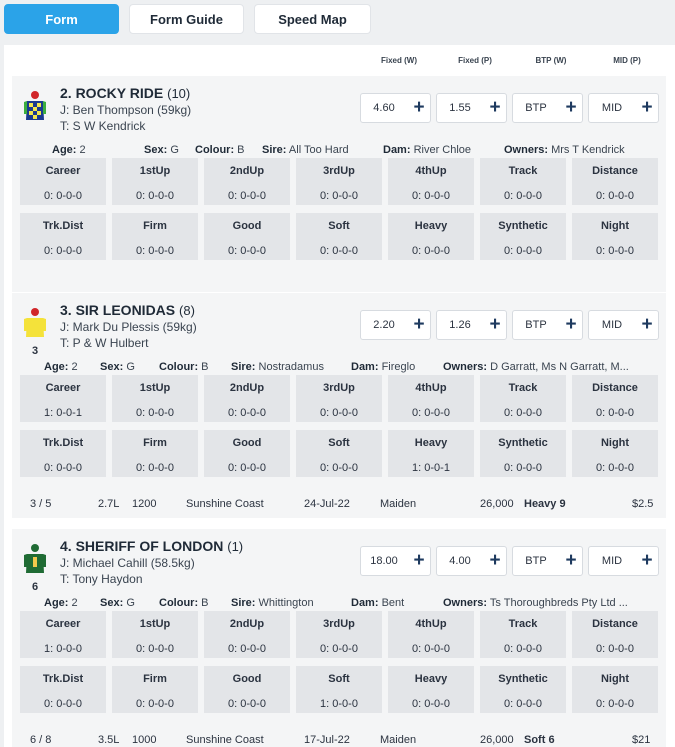 This screenshot has height=747, width=675. I want to click on fixed-win-odds-button: 18.00 +, so click(395, 561).